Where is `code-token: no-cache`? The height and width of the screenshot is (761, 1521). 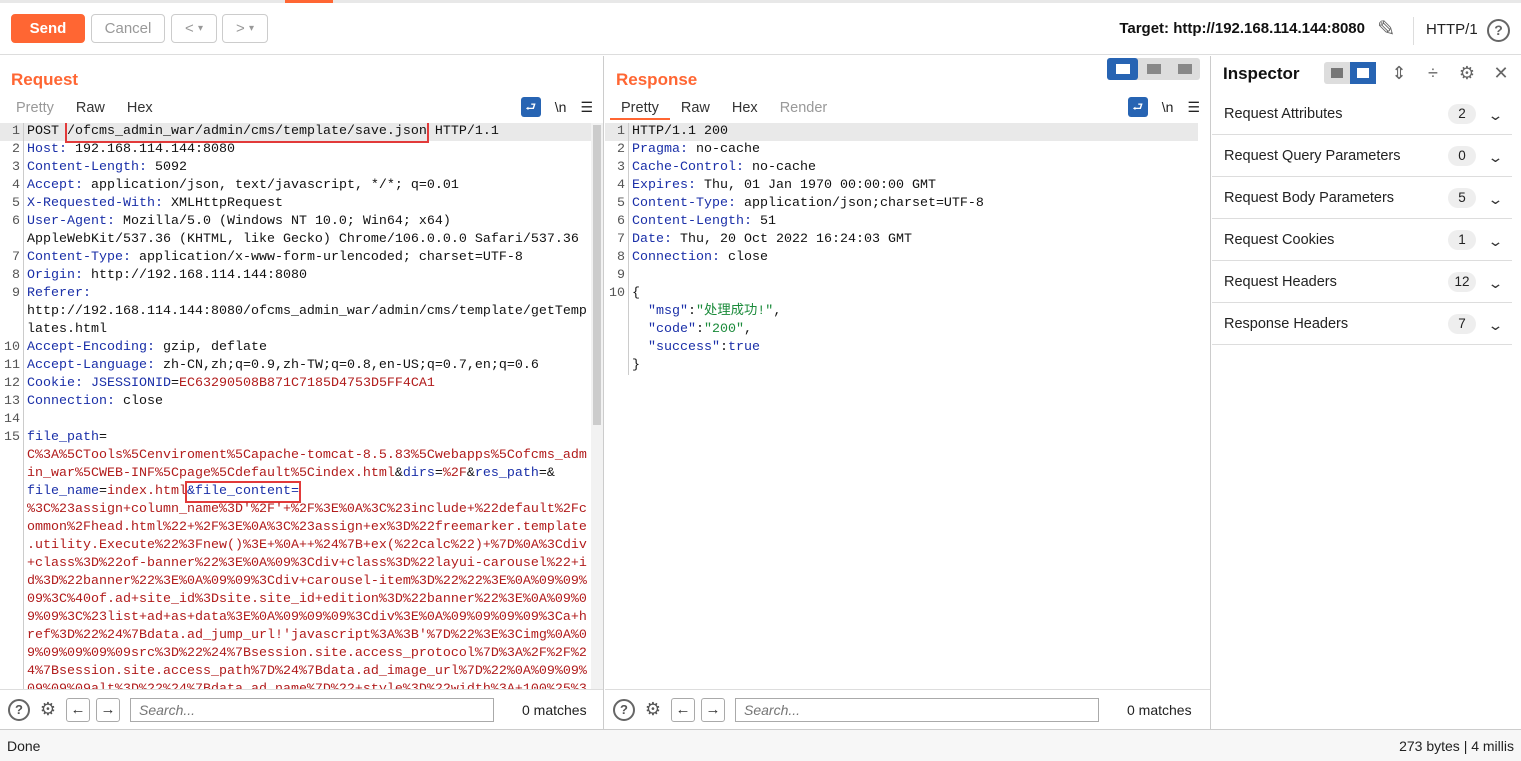 code-token: no-cache is located at coordinates (724, 149).